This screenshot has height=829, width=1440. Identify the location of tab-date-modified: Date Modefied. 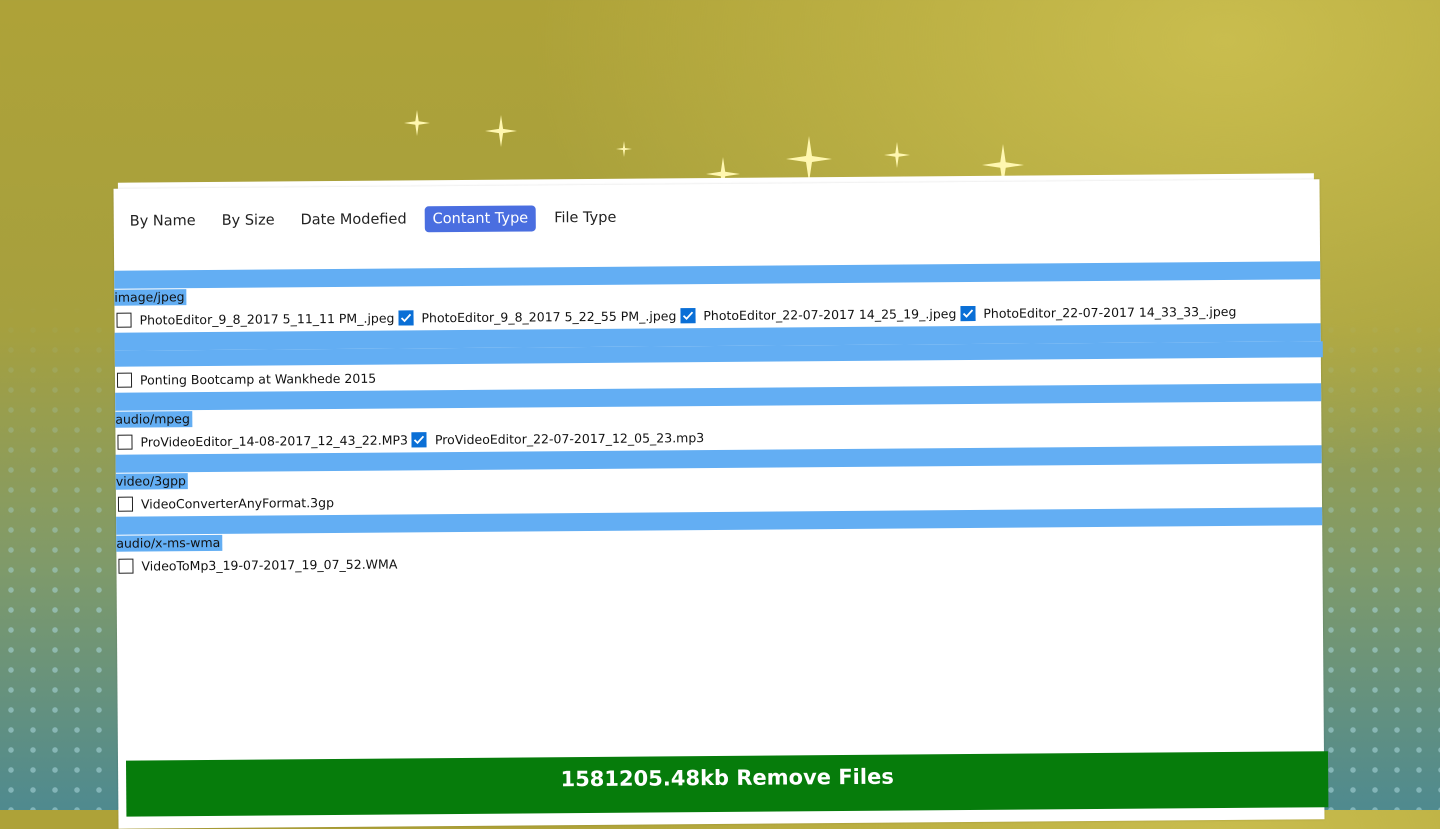
(353, 219).